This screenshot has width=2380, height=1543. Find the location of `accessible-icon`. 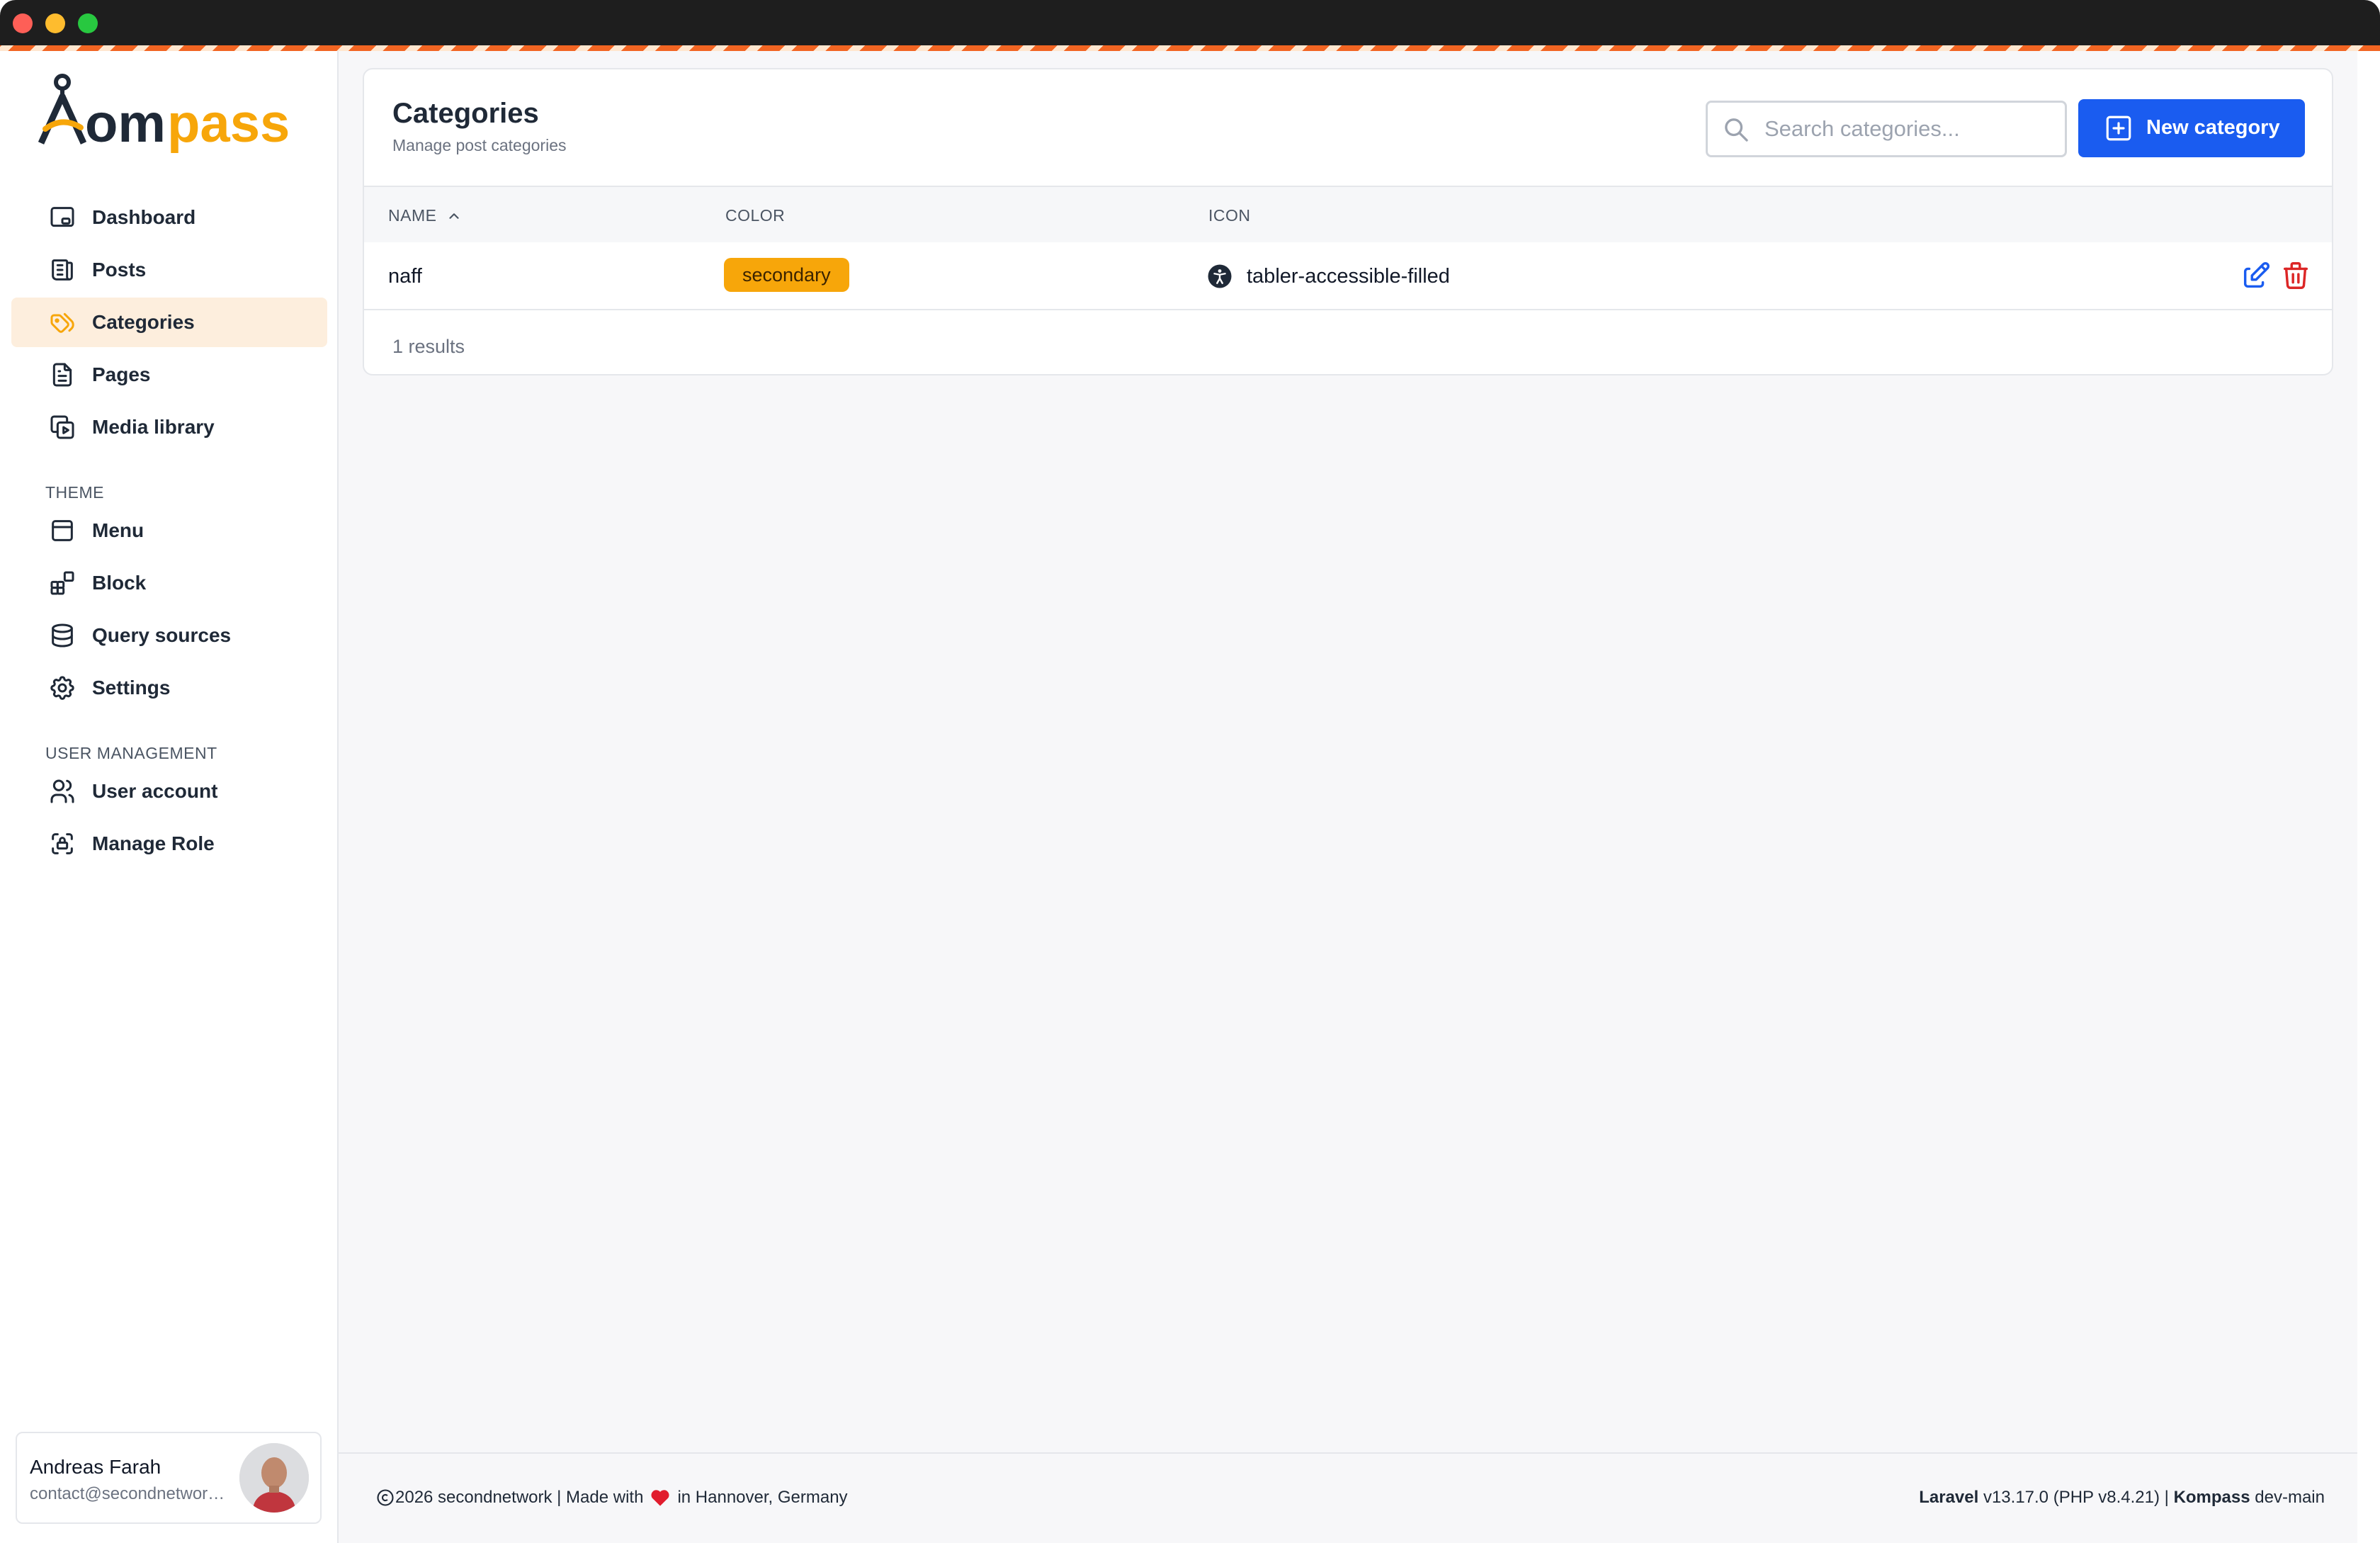

accessible-icon is located at coordinates (1220, 276).